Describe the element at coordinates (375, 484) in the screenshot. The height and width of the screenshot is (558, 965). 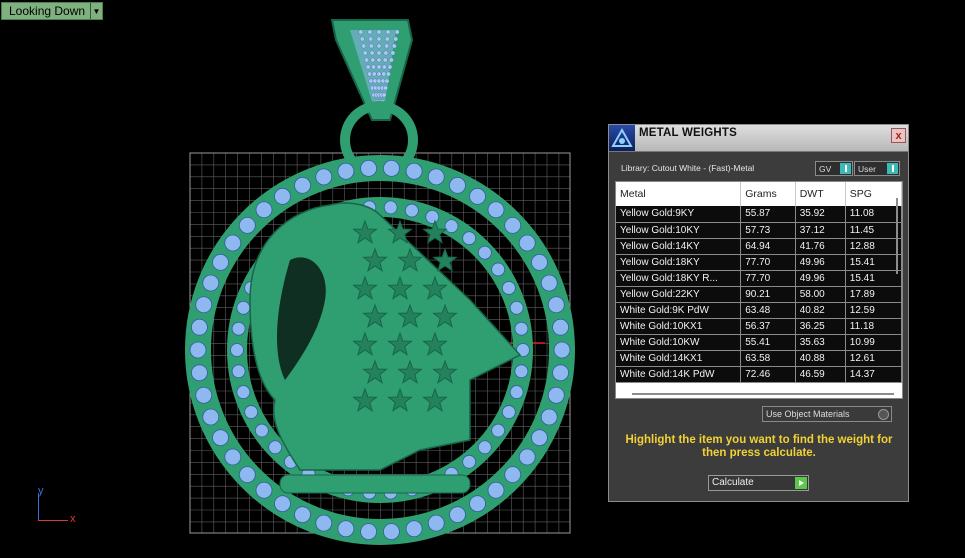
I see `scroll-base` at that location.